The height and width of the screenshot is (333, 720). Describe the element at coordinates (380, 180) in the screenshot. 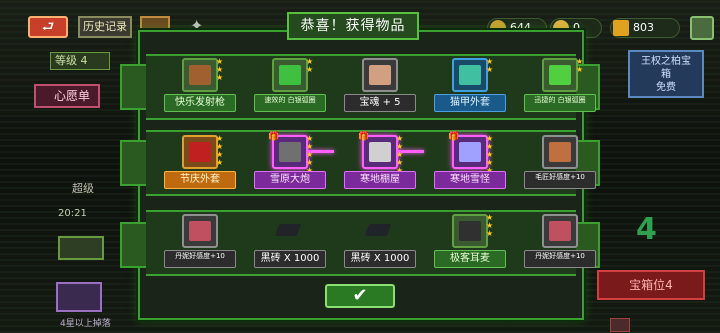

I see `item-label: 寒地棚屋` at that location.